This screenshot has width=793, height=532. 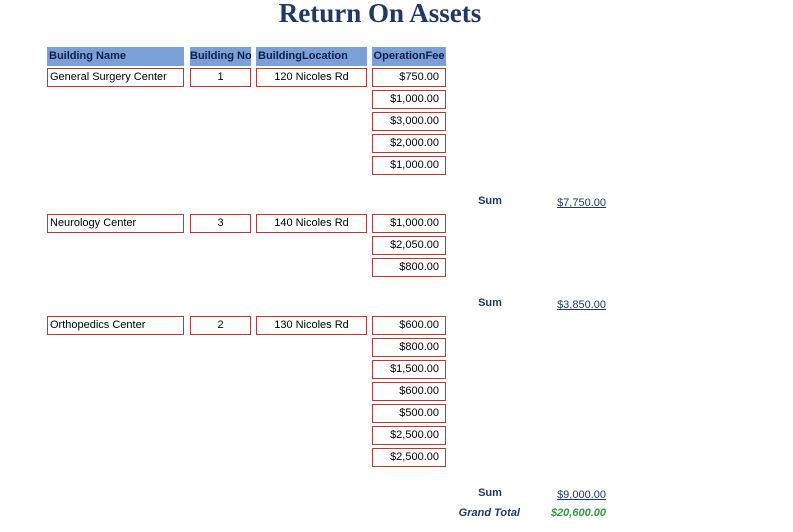 I want to click on header-building-name: Building Name, so click(x=115, y=56).